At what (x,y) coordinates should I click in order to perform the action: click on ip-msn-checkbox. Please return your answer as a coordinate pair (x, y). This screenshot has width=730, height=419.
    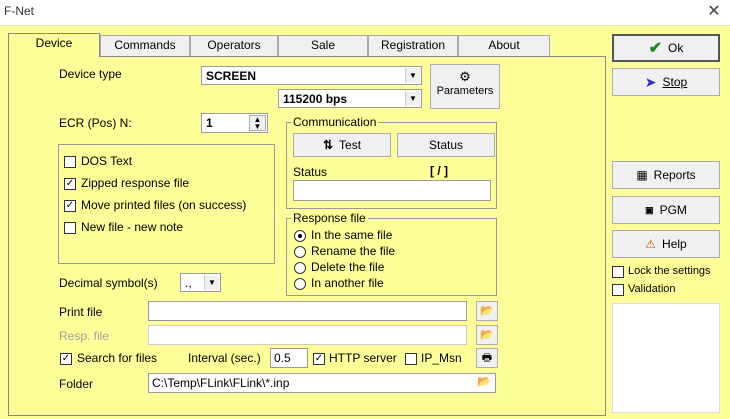
    Looking at the image, I should click on (411, 359).